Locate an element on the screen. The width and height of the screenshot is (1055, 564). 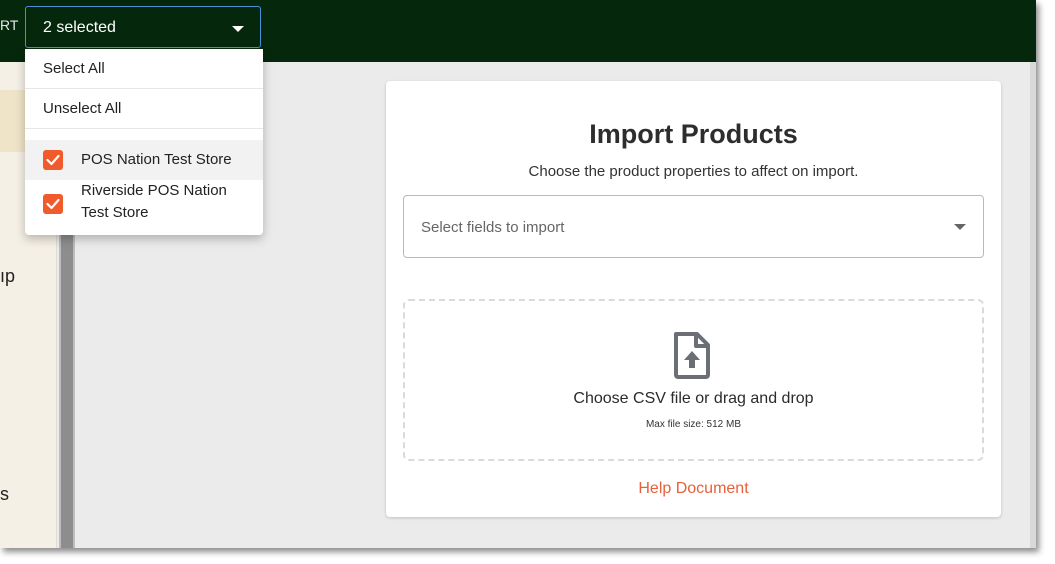
unselect-all-label: Unselect All is located at coordinates (82, 108).